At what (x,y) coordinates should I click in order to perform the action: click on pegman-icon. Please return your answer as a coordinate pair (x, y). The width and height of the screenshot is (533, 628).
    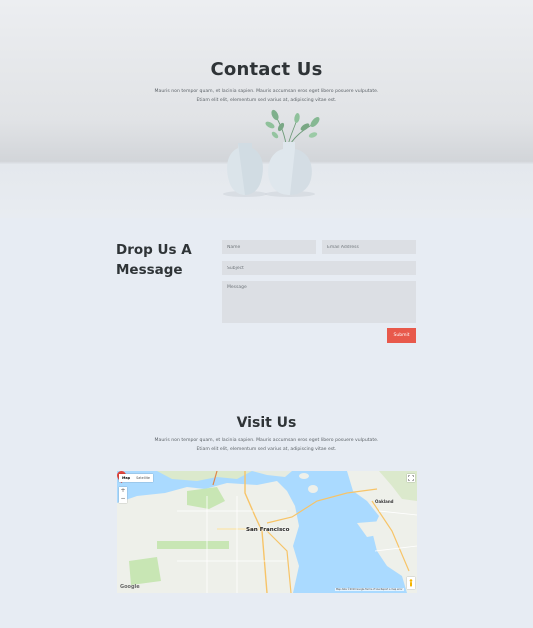
    Looking at the image, I should click on (411, 583).